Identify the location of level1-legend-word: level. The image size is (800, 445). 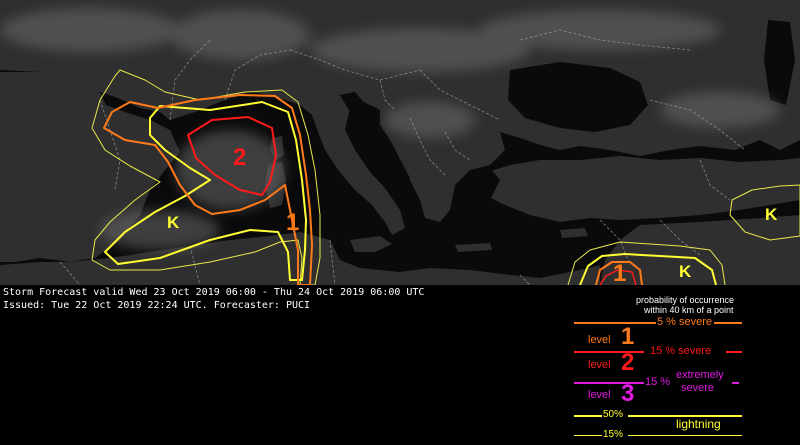
(599, 340).